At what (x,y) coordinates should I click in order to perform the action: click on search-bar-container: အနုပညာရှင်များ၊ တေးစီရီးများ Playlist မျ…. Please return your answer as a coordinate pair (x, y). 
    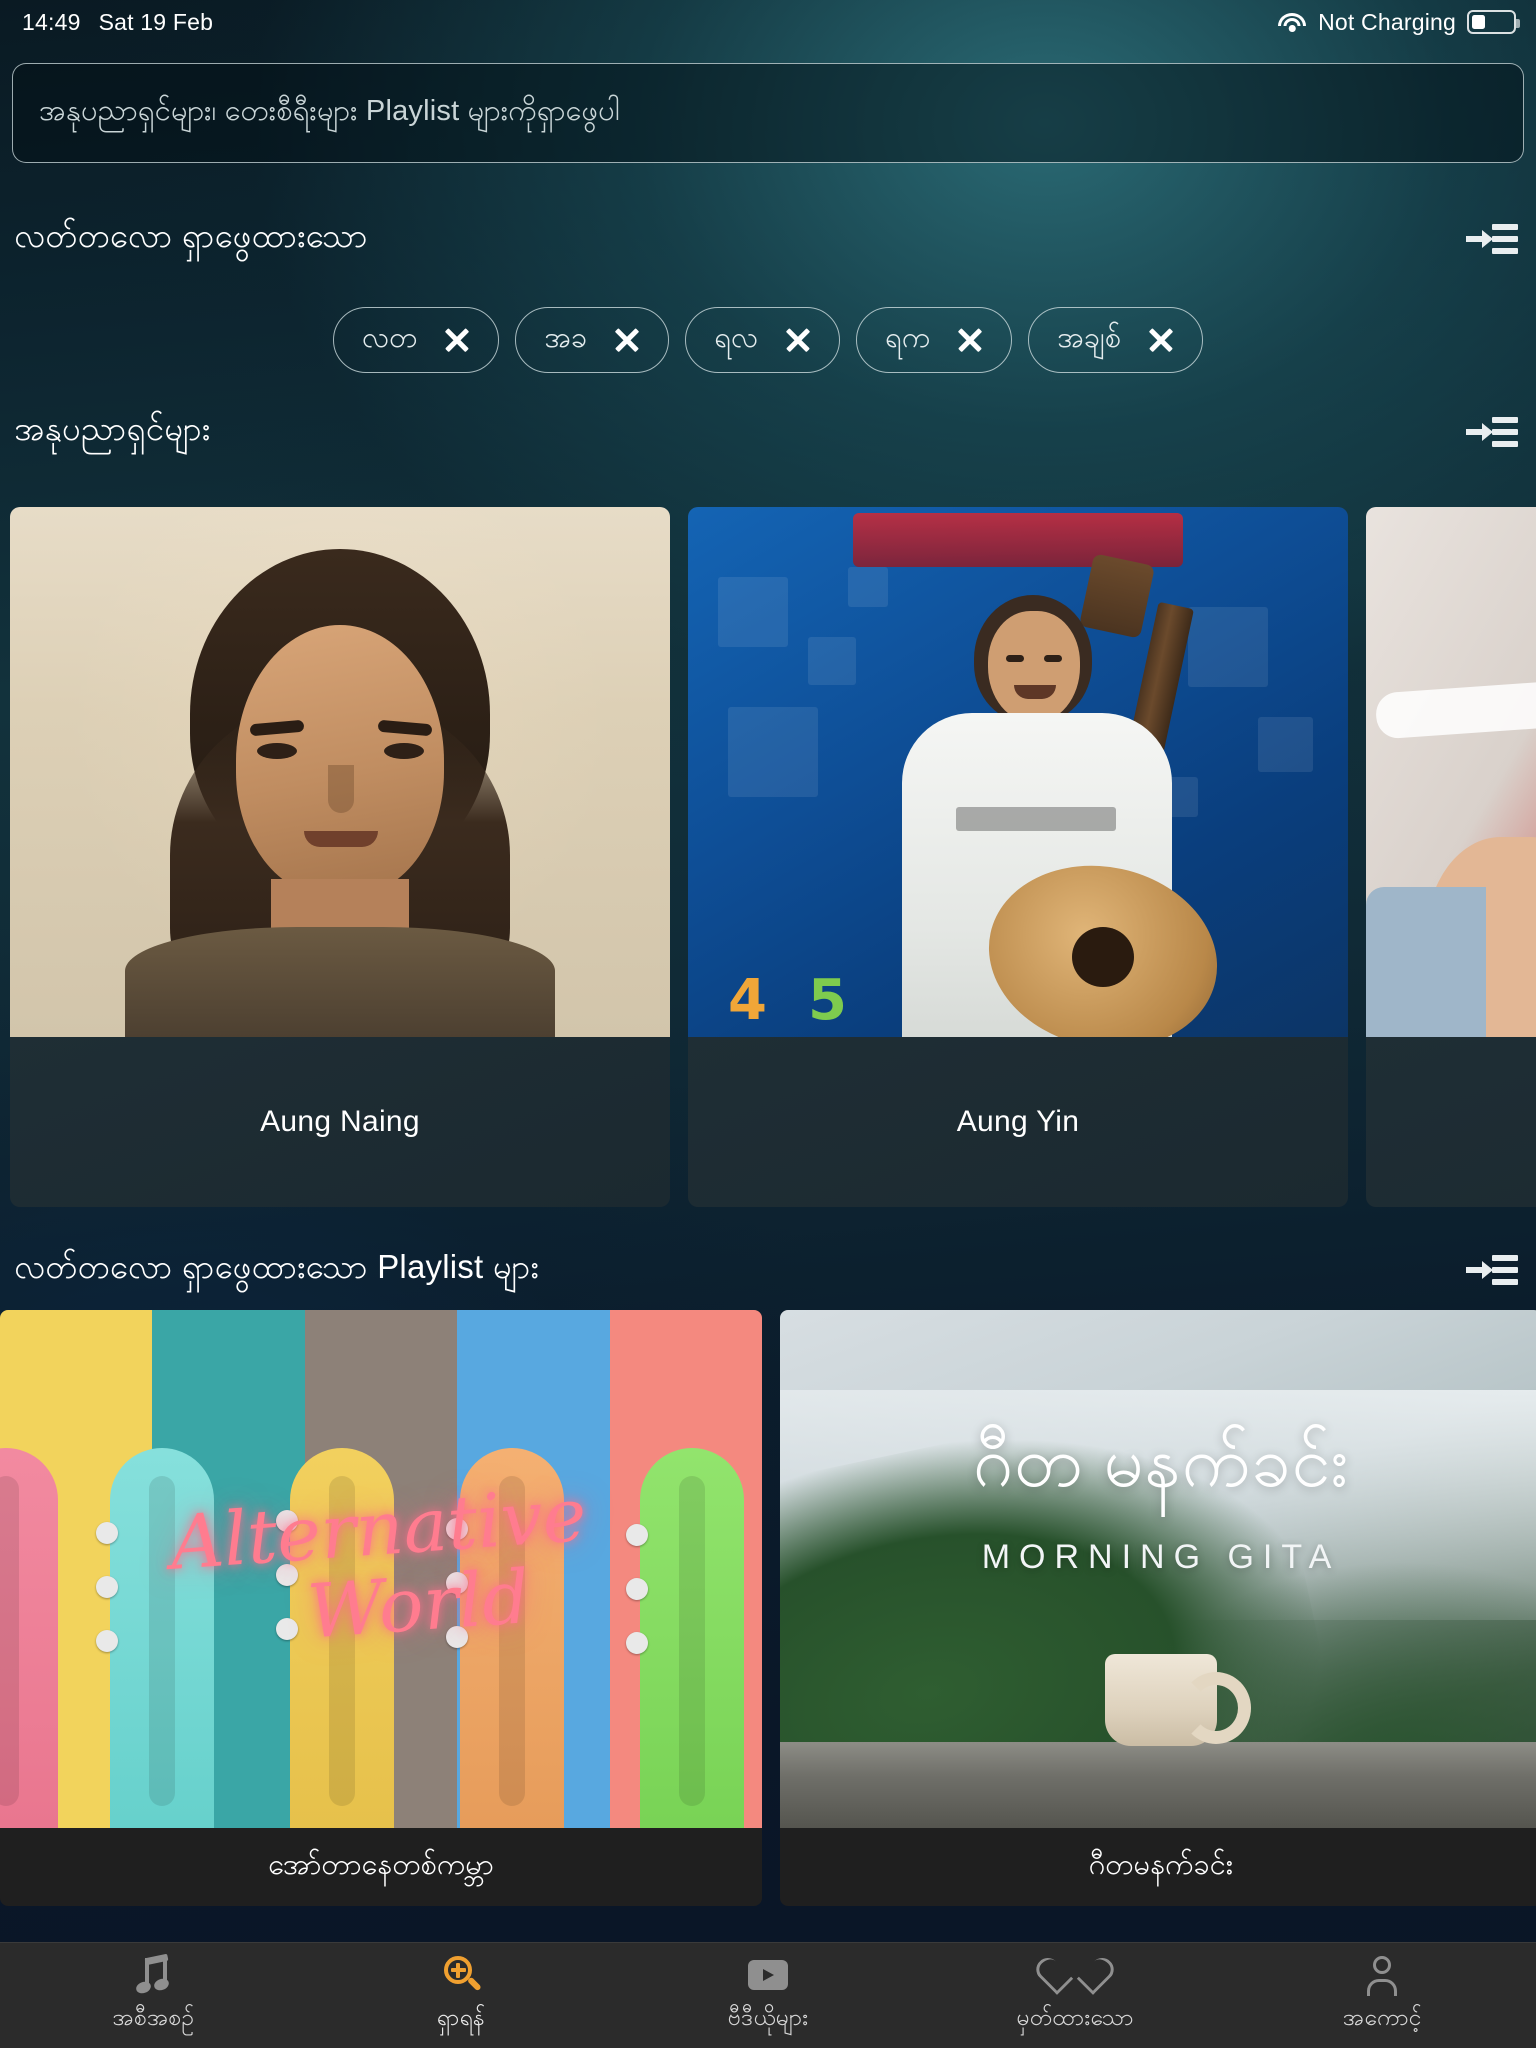
    Looking at the image, I should click on (768, 113).